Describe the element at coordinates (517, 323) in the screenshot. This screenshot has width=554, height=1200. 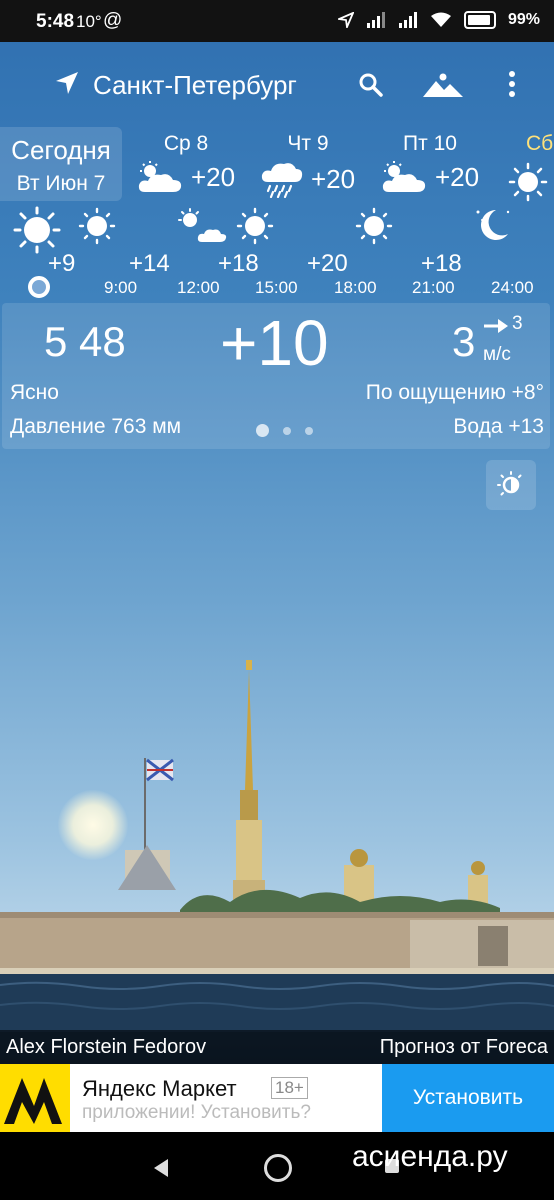
I see `wind-gust: 3` at that location.